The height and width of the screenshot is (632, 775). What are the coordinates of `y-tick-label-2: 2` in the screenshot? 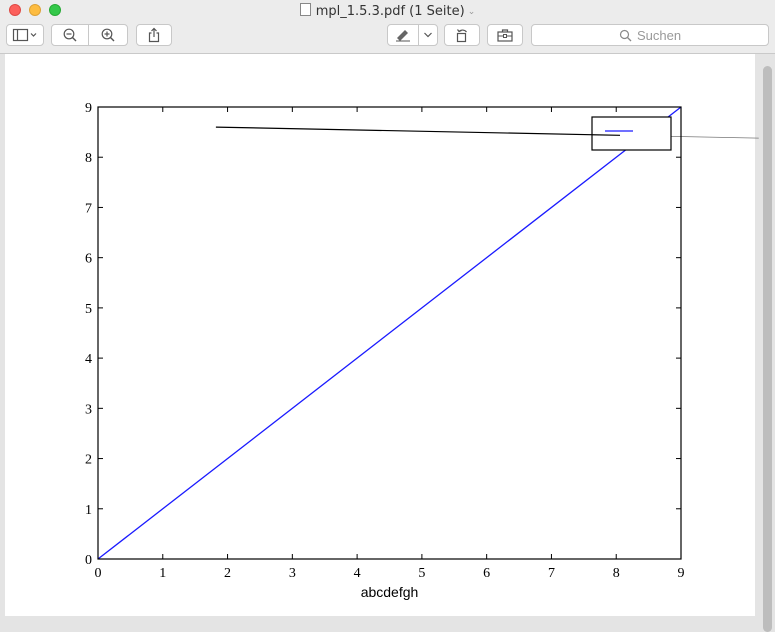 It's located at (88, 460).